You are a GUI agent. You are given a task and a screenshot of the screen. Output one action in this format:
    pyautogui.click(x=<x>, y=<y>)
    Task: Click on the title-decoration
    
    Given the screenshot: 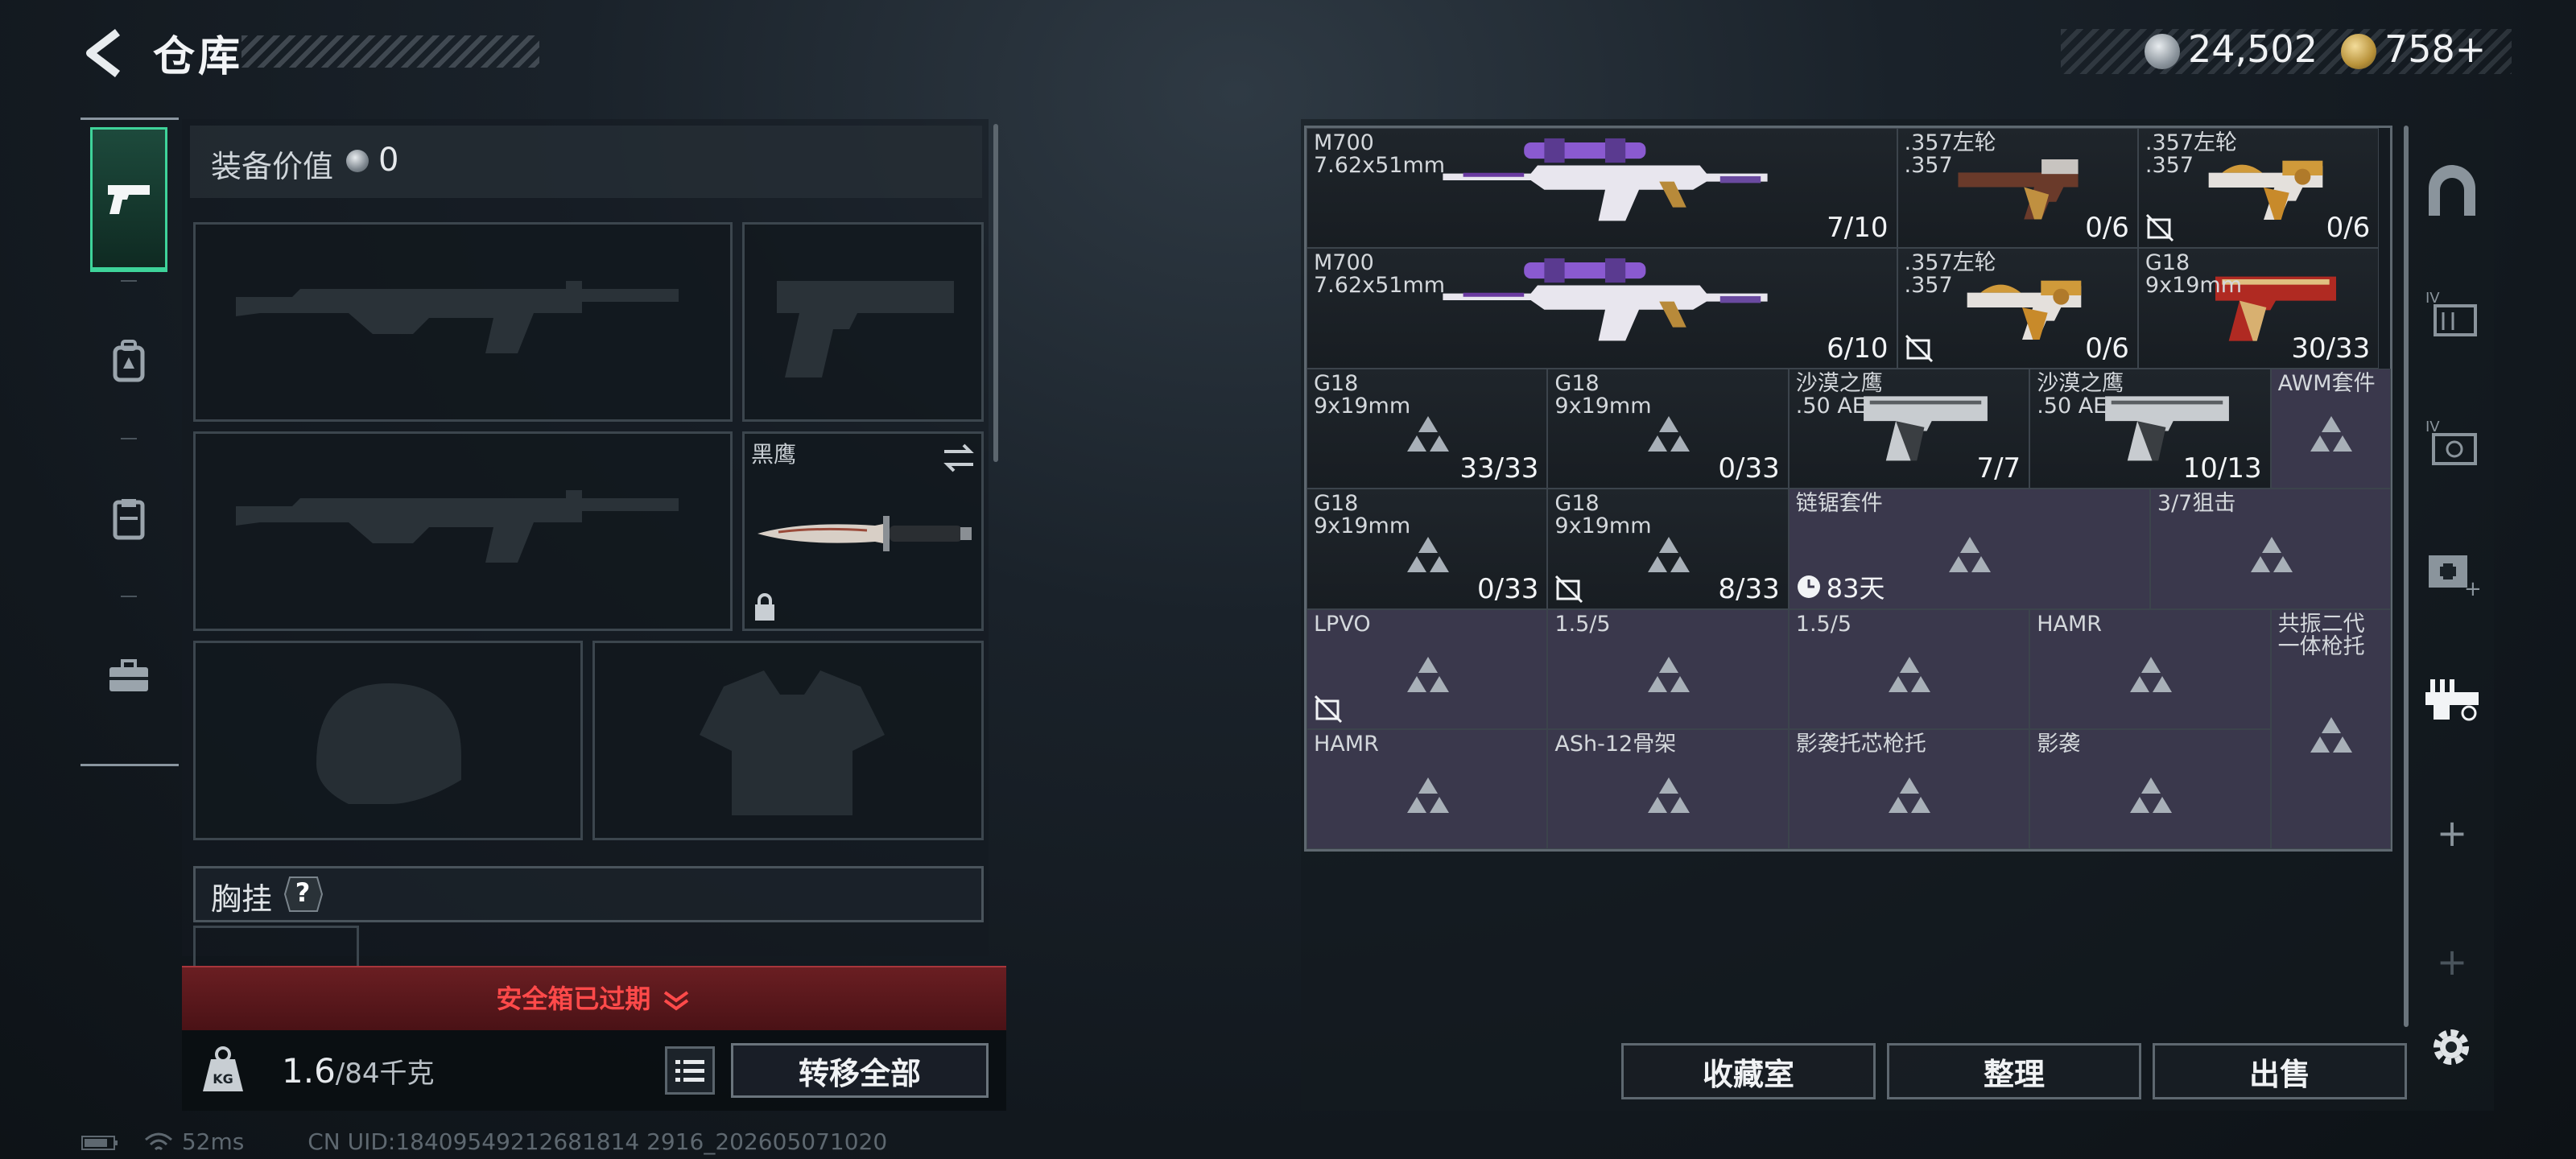 What is the action you would take?
    pyautogui.click(x=390, y=51)
    